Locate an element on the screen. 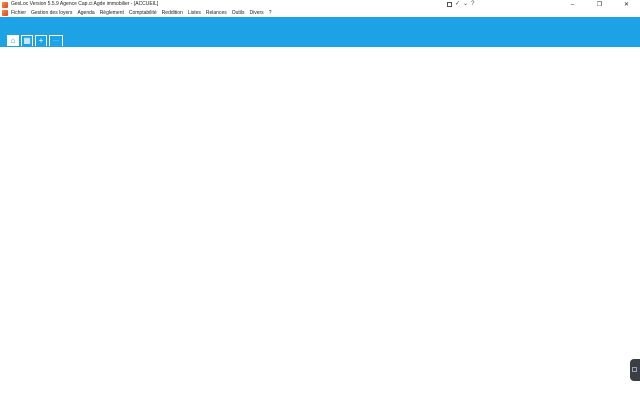  menu-reglement: Règlement is located at coordinates (112, 13).